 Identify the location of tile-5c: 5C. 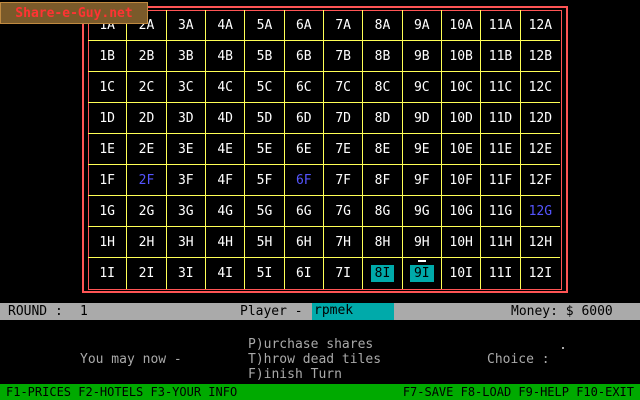
(265, 87).